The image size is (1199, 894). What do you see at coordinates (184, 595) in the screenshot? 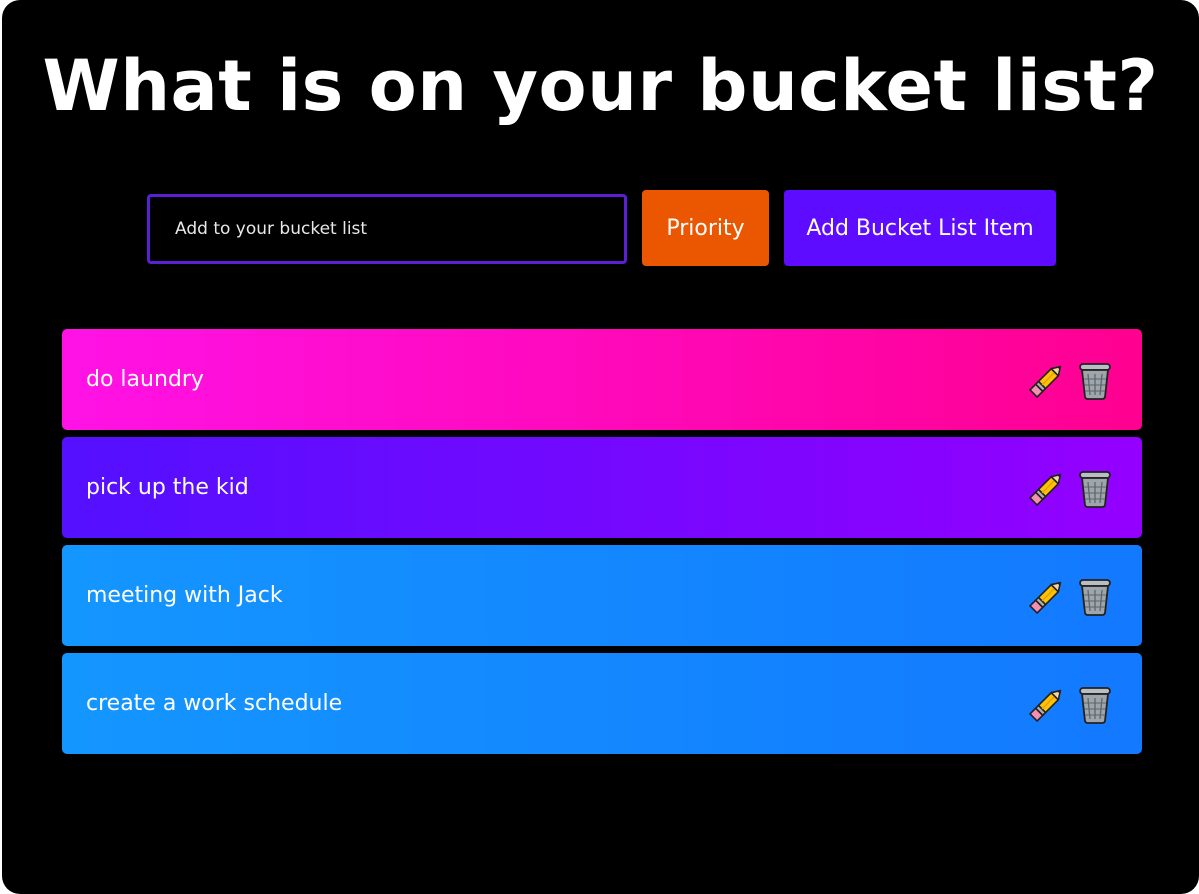
I see `list-item-text: meeting with Jack` at bounding box center [184, 595].